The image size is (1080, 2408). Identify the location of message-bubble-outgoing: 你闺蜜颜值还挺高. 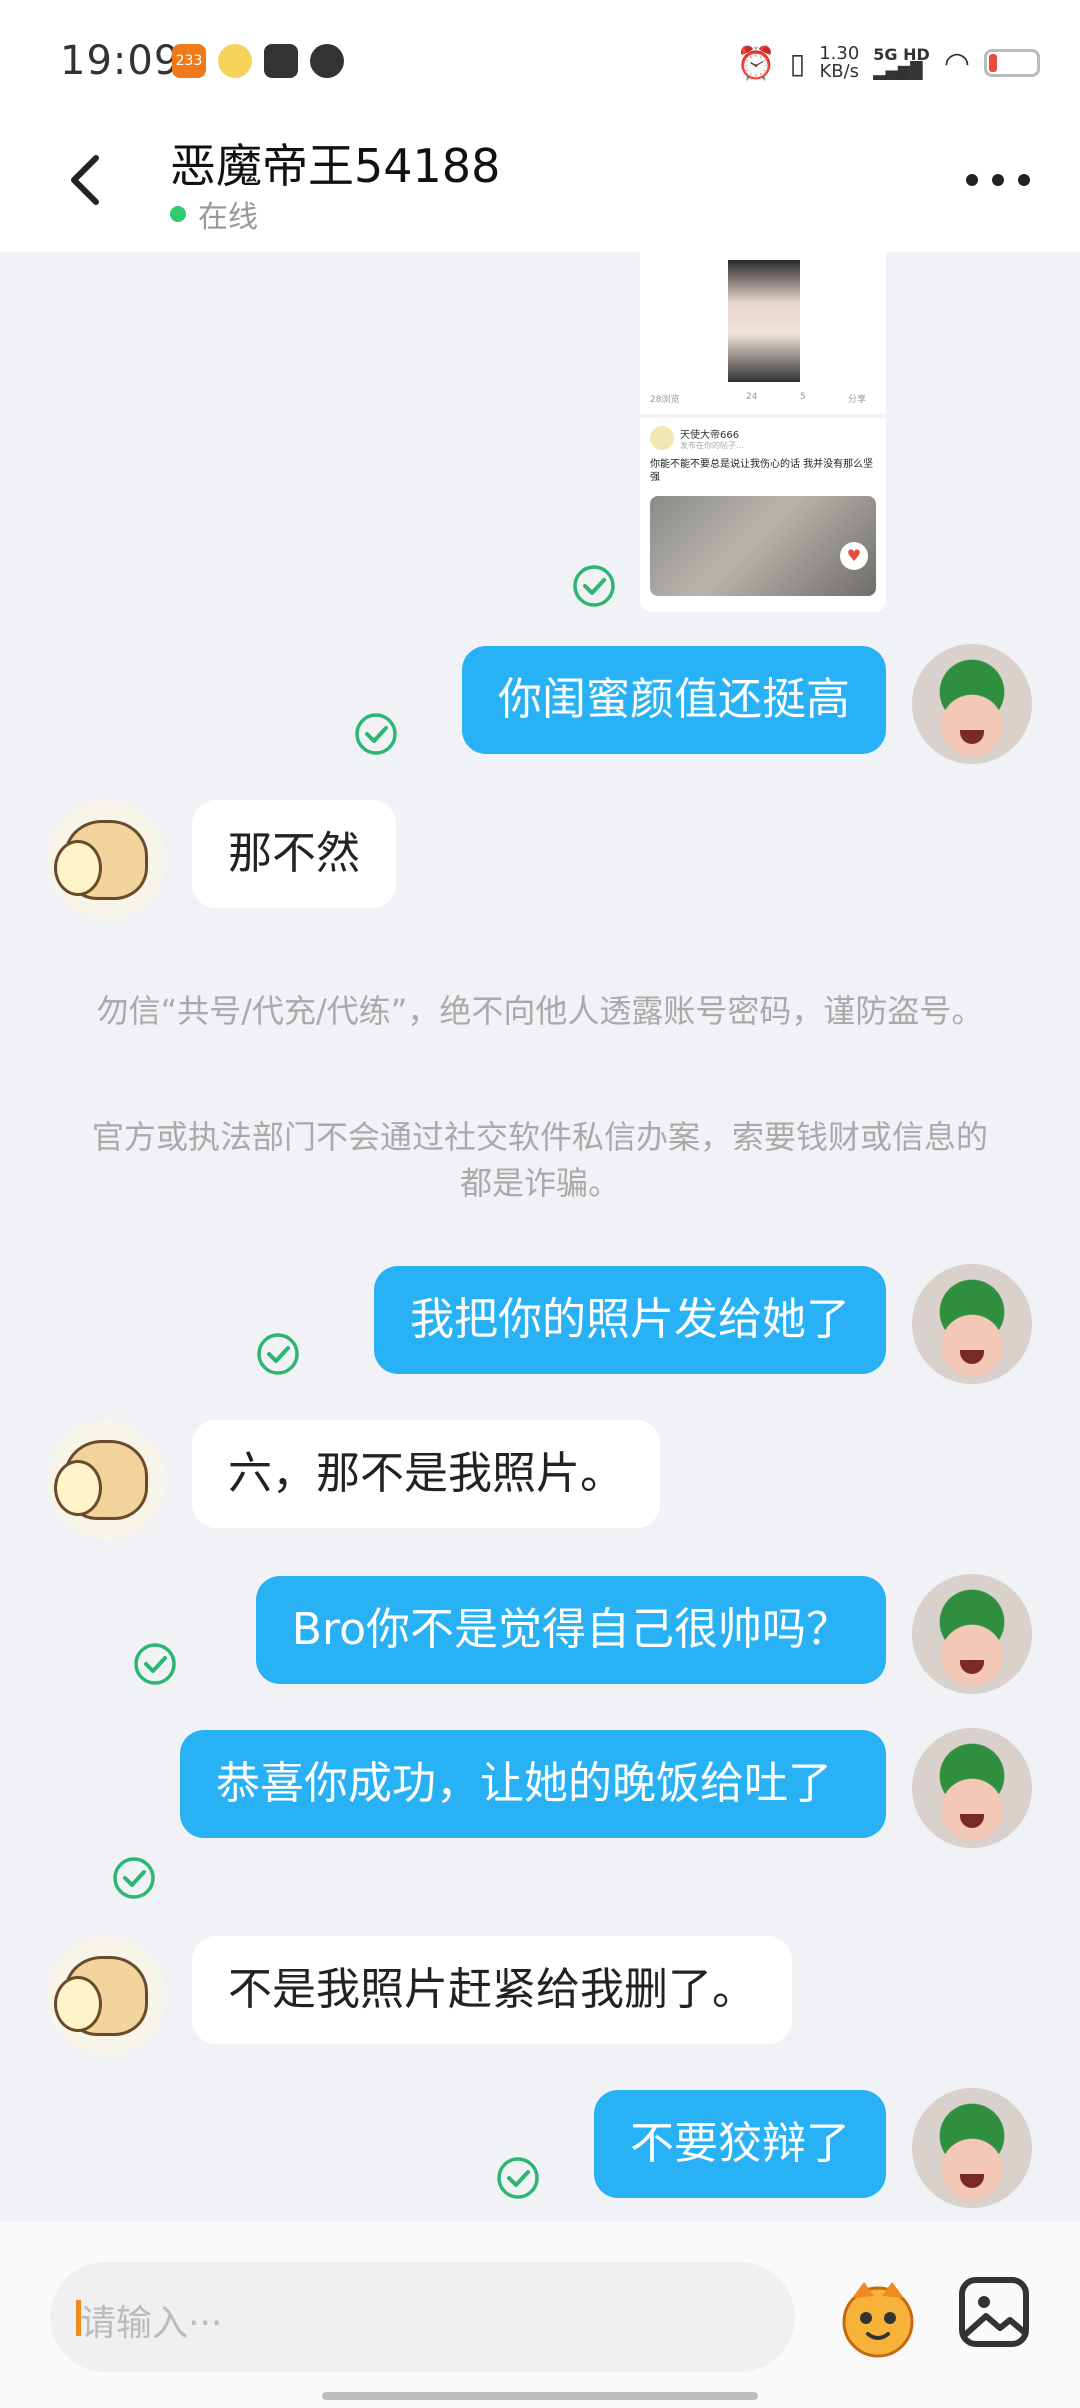
(674, 700).